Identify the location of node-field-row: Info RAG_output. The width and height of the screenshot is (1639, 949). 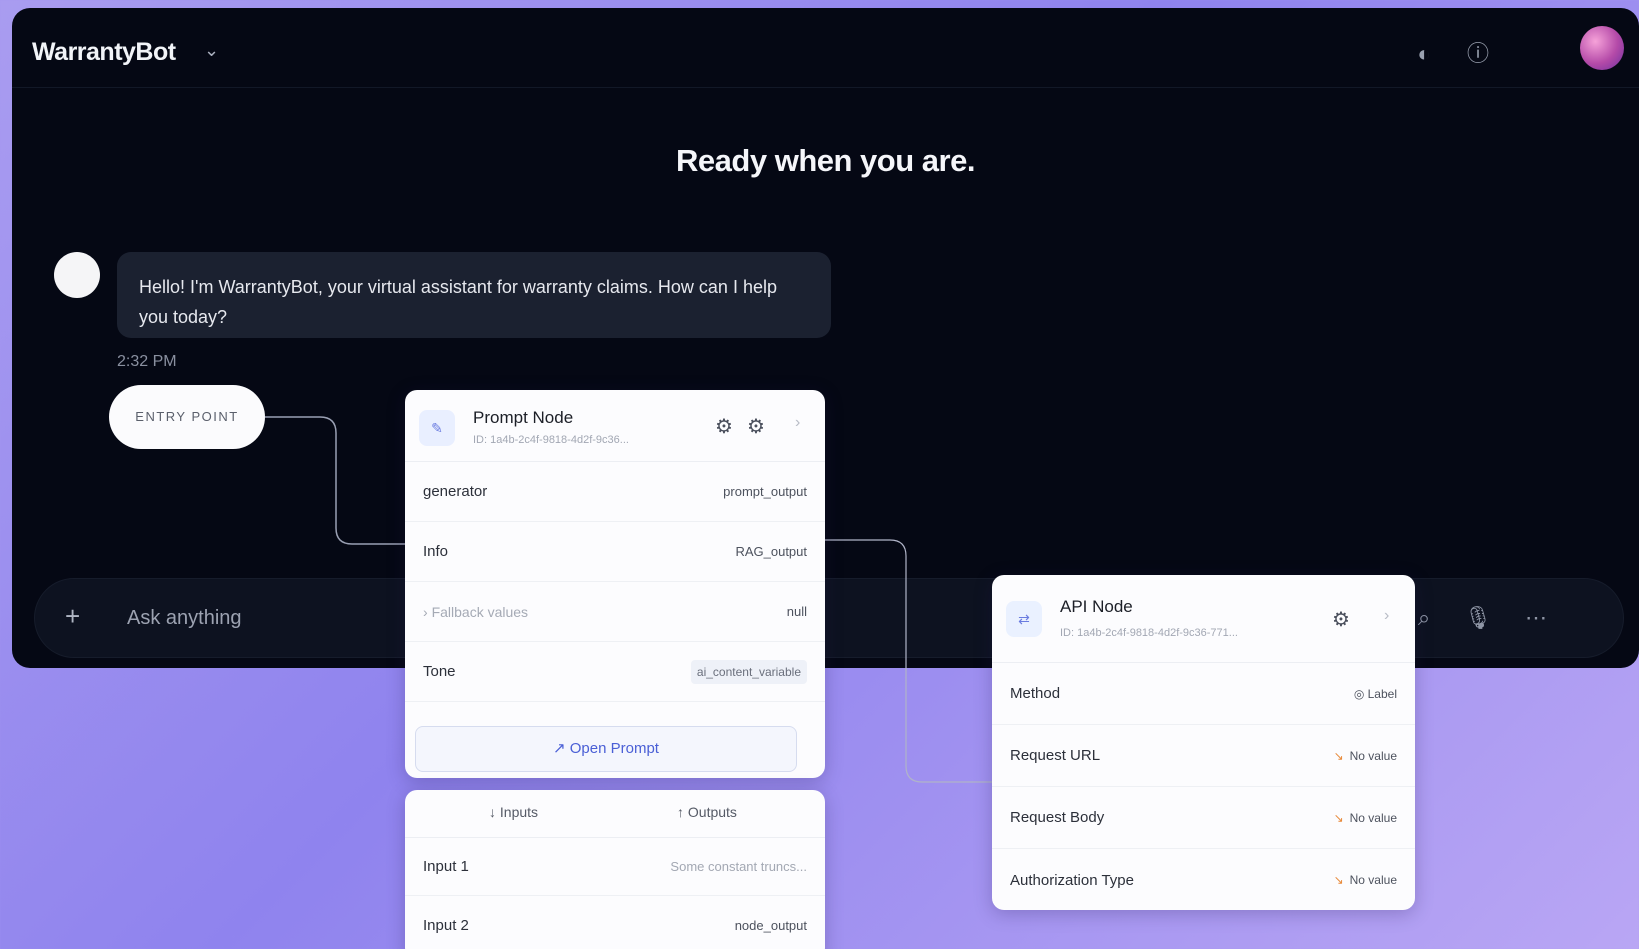
(615, 552).